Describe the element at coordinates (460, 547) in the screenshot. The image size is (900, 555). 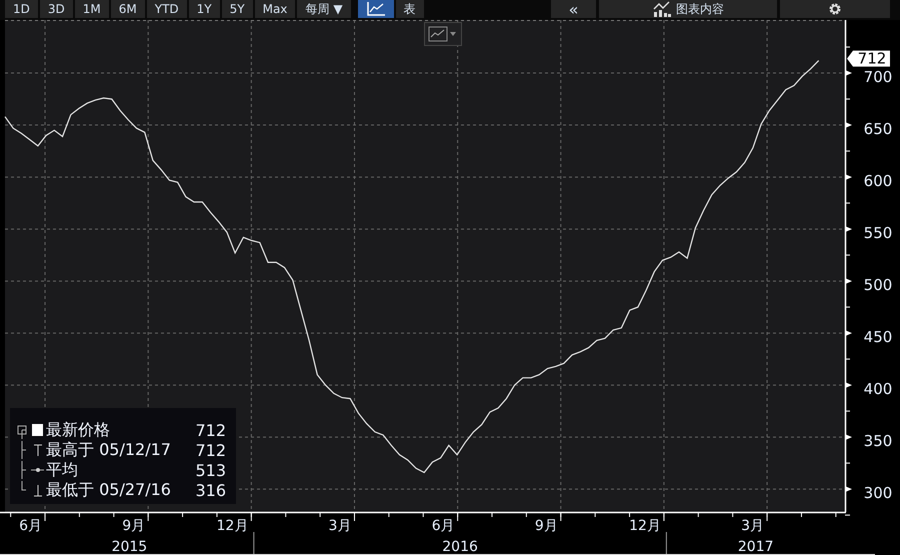
I see `year-label: 2016` at that location.